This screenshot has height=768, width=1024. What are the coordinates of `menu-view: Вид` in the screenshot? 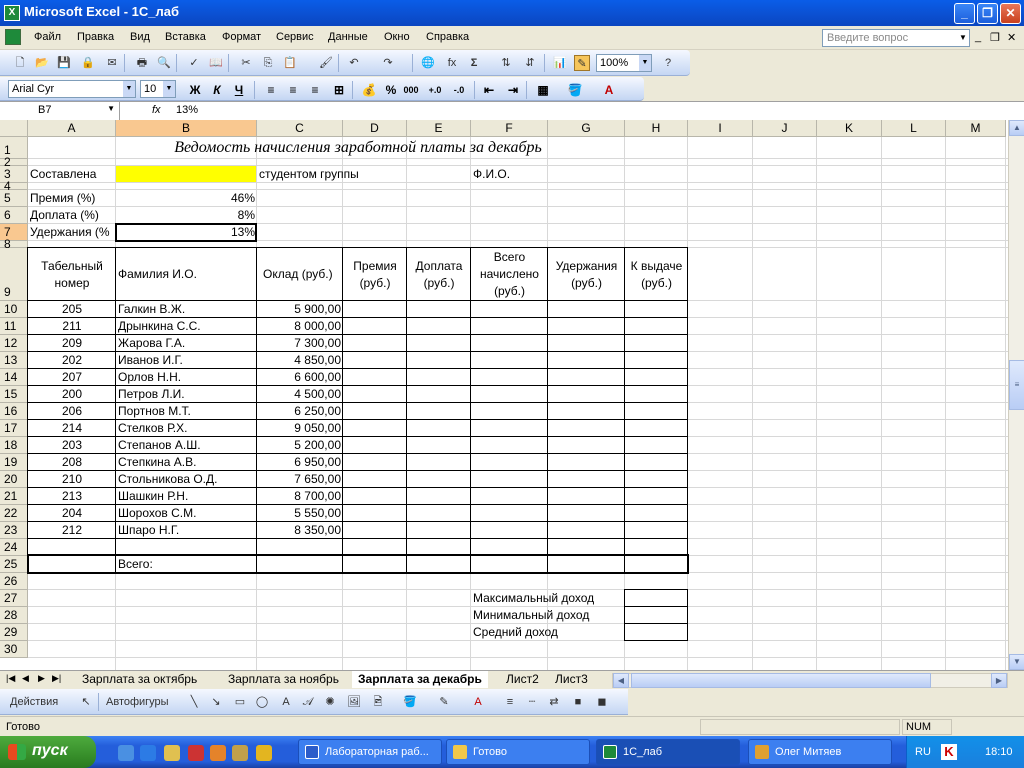 It's located at (140, 37).